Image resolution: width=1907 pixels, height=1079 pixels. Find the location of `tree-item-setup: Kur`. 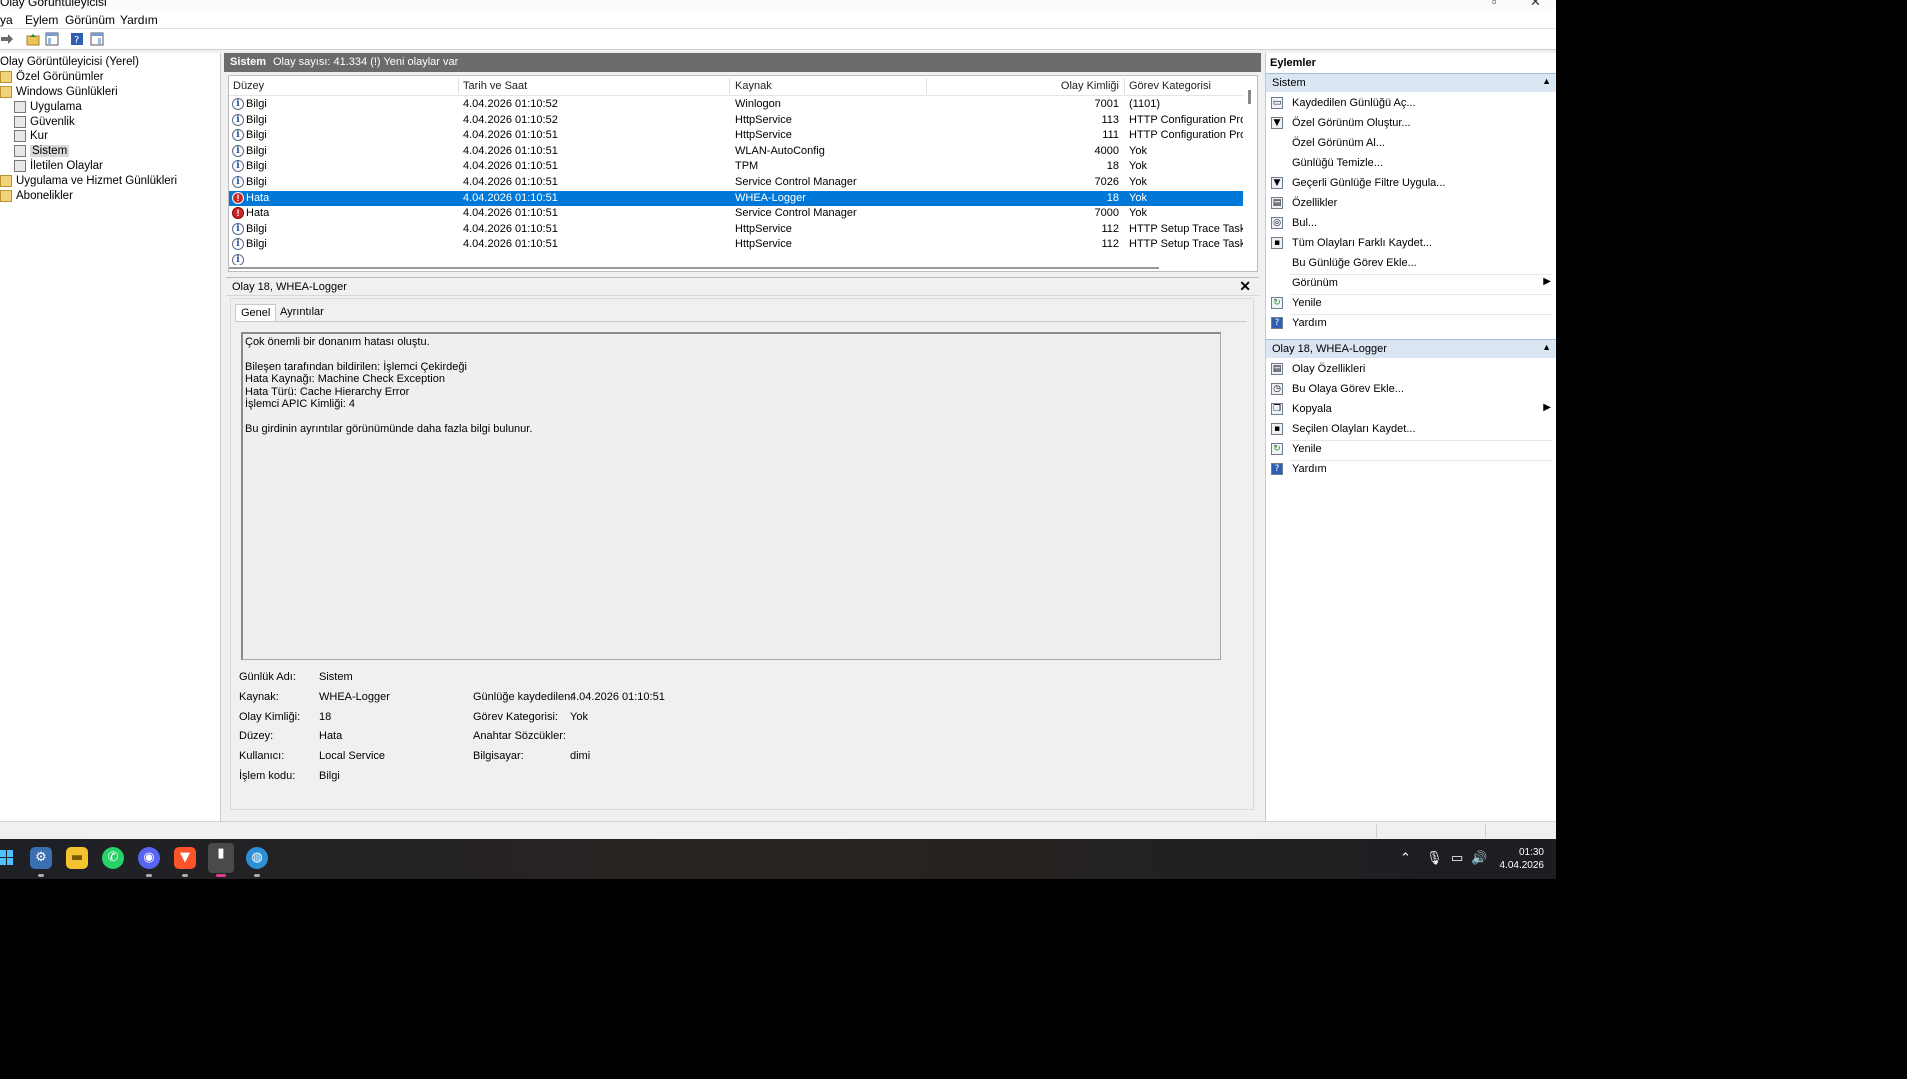

tree-item-setup: Kur is located at coordinates (31, 135).